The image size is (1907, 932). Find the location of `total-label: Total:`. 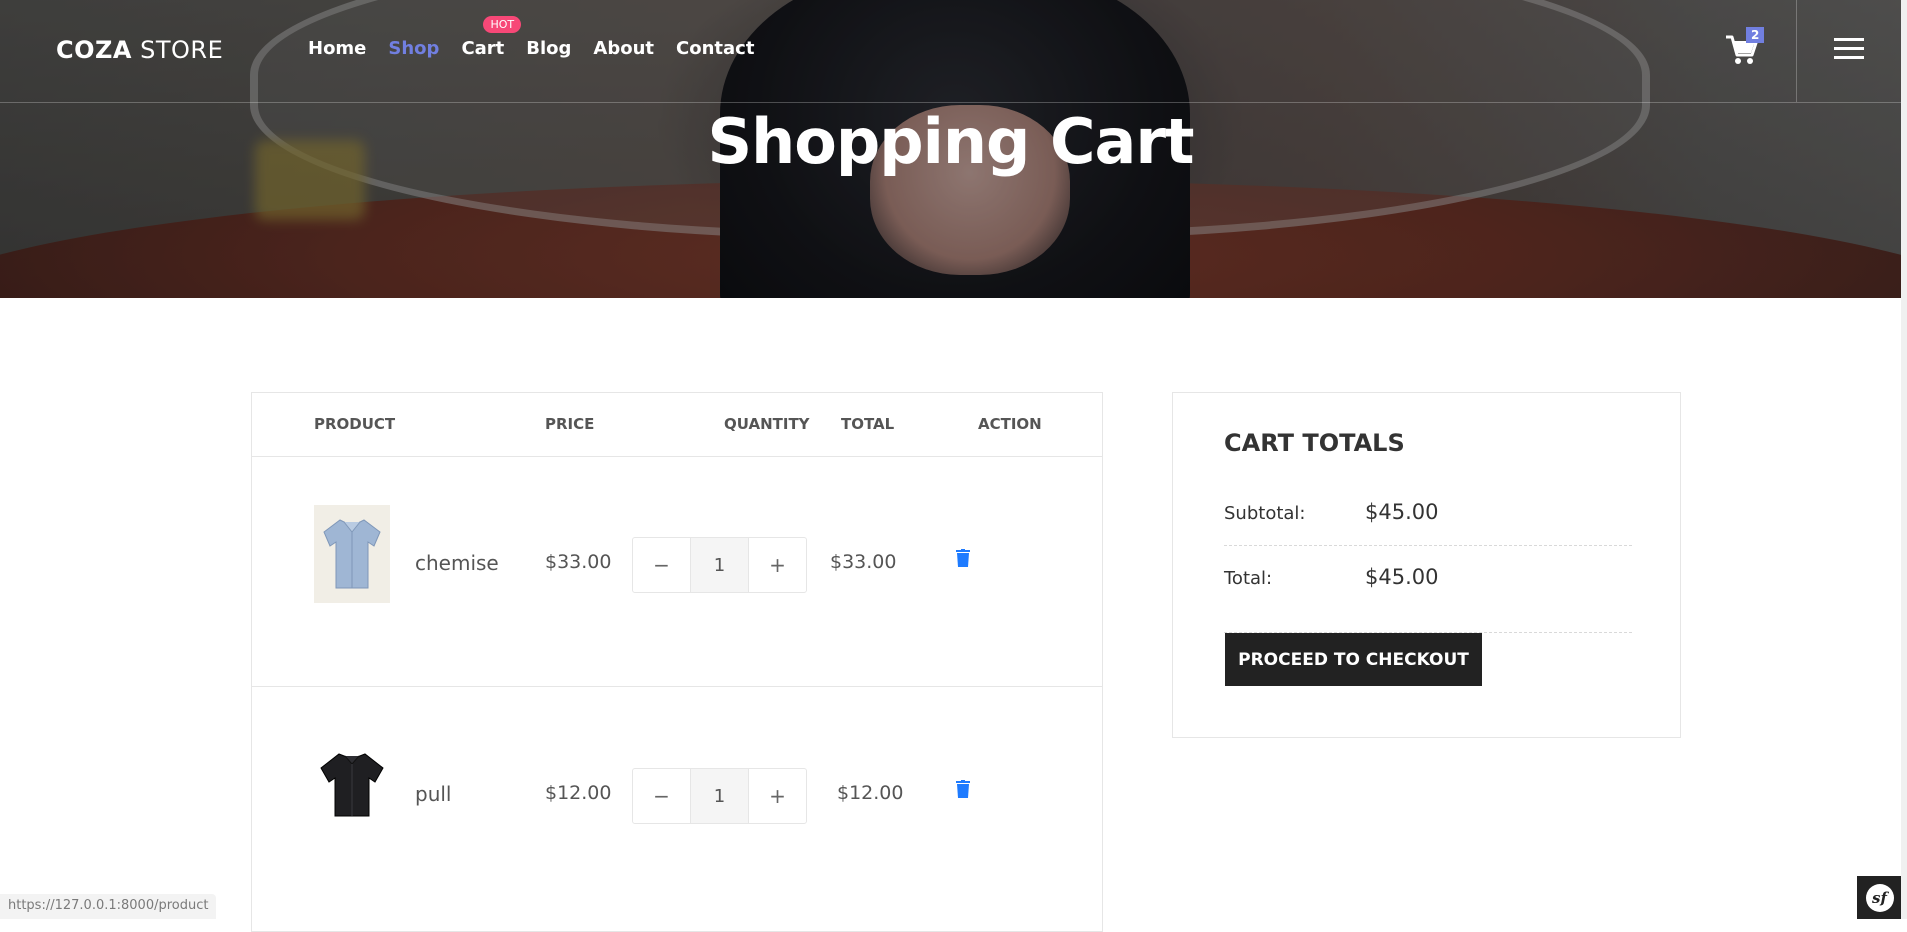

total-label: Total: is located at coordinates (1248, 578).